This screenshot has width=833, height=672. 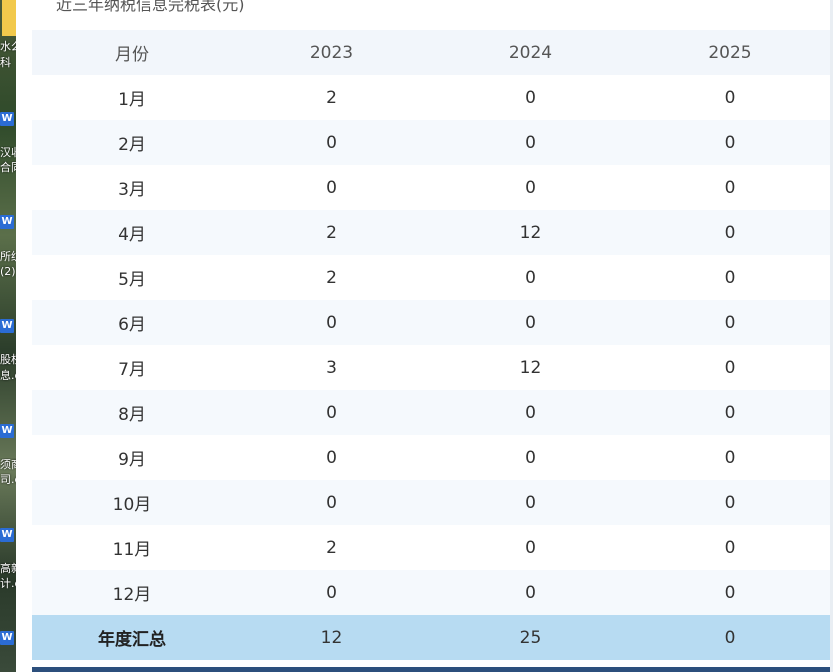 I want to click on total-2025: 0, so click(x=730, y=637).